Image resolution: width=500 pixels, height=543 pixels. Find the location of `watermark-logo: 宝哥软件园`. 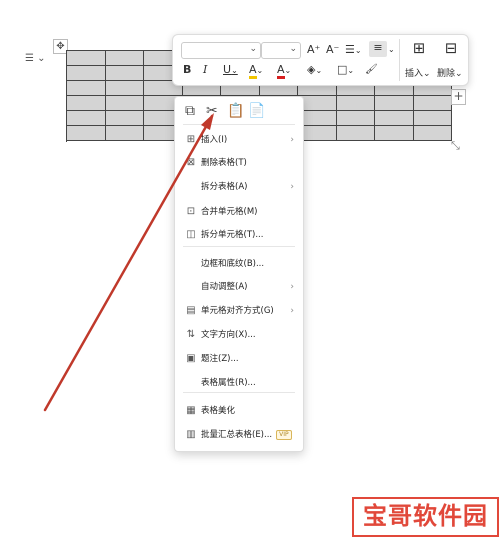

watermark-logo: 宝哥软件园 is located at coordinates (425, 517).